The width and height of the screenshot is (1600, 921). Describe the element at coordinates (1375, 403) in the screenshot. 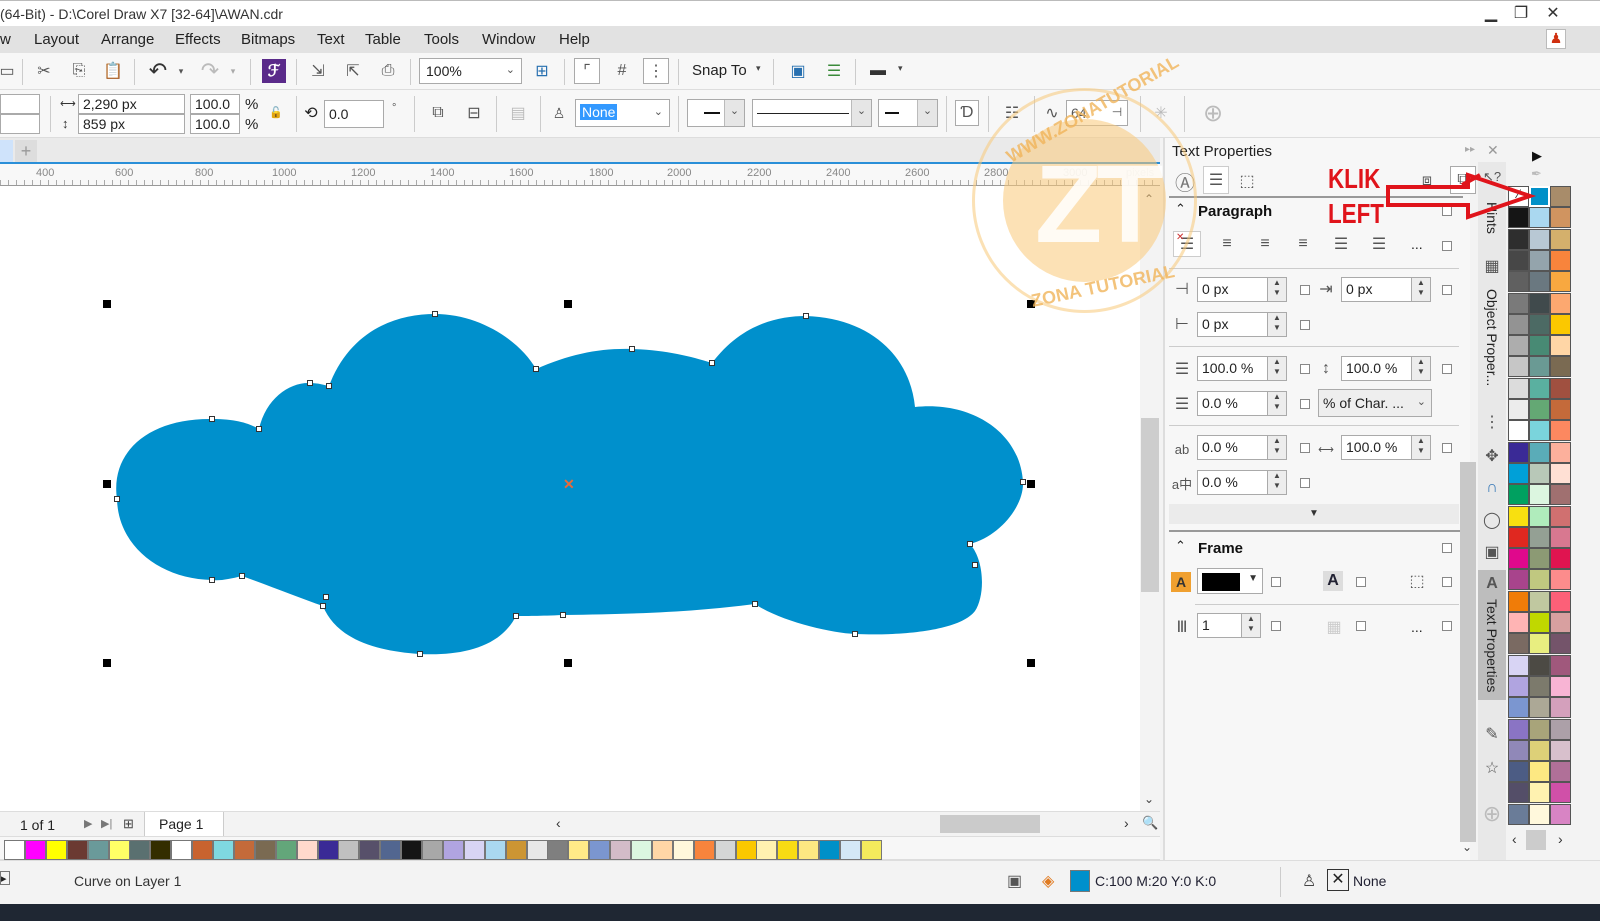

I see `spacing-units-dropdown: % of Char. ... ⌄` at that location.